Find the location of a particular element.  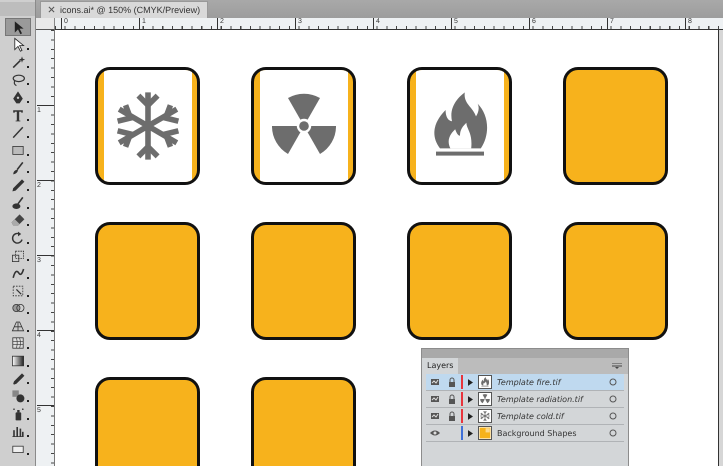

layer-row: Template cold.tif is located at coordinates (525, 416).